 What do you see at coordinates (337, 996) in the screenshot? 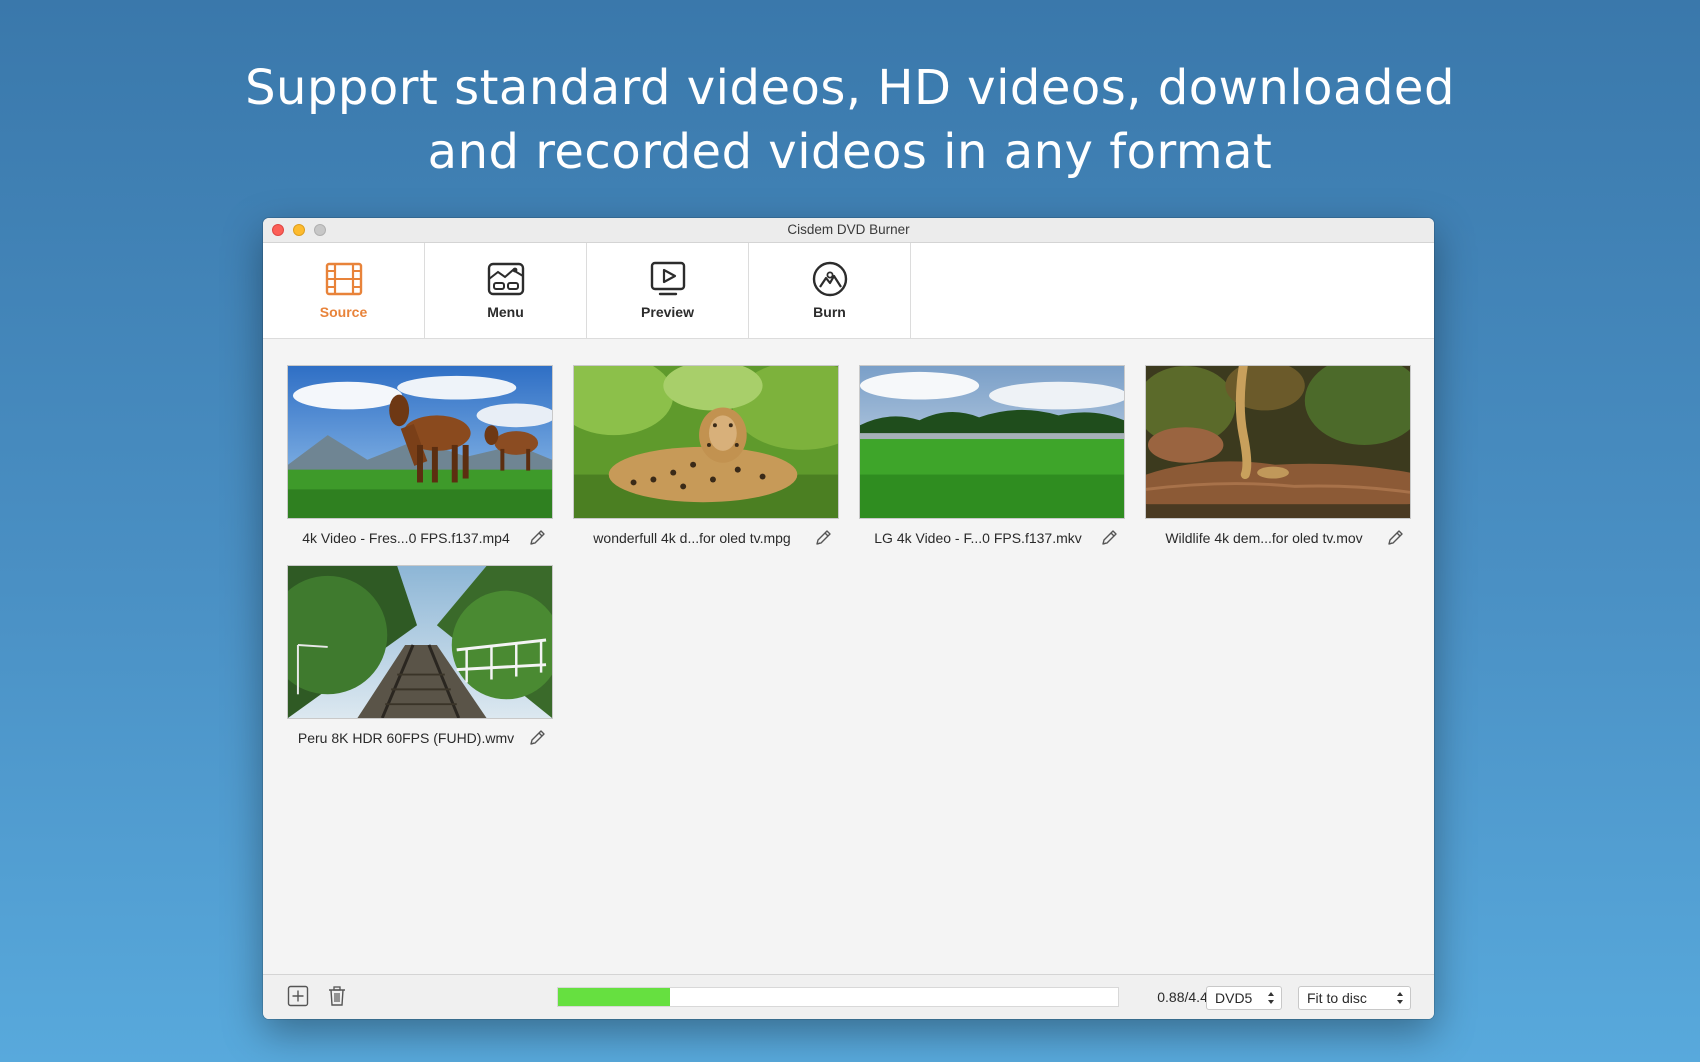
I see `trash-icon` at bounding box center [337, 996].